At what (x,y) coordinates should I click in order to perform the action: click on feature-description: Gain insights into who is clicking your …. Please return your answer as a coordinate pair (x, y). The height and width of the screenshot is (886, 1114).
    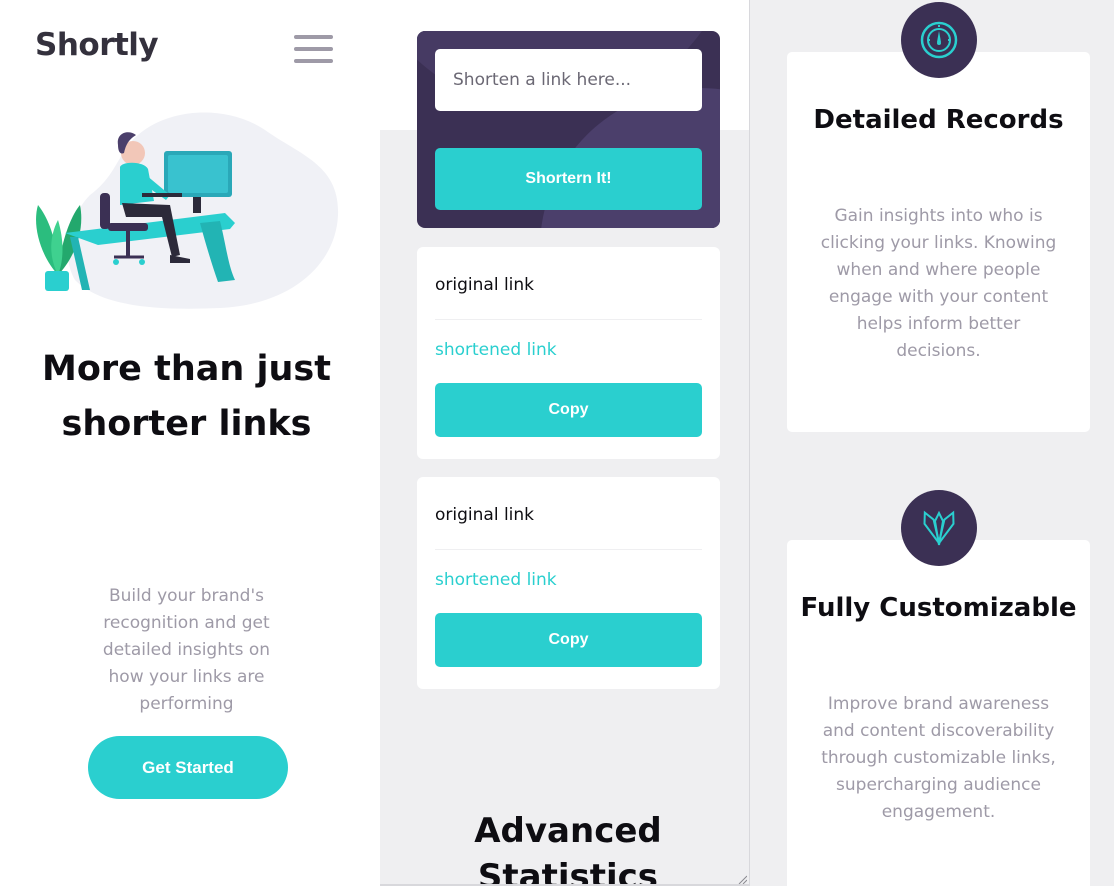
    Looking at the image, I should click on (938, 283).